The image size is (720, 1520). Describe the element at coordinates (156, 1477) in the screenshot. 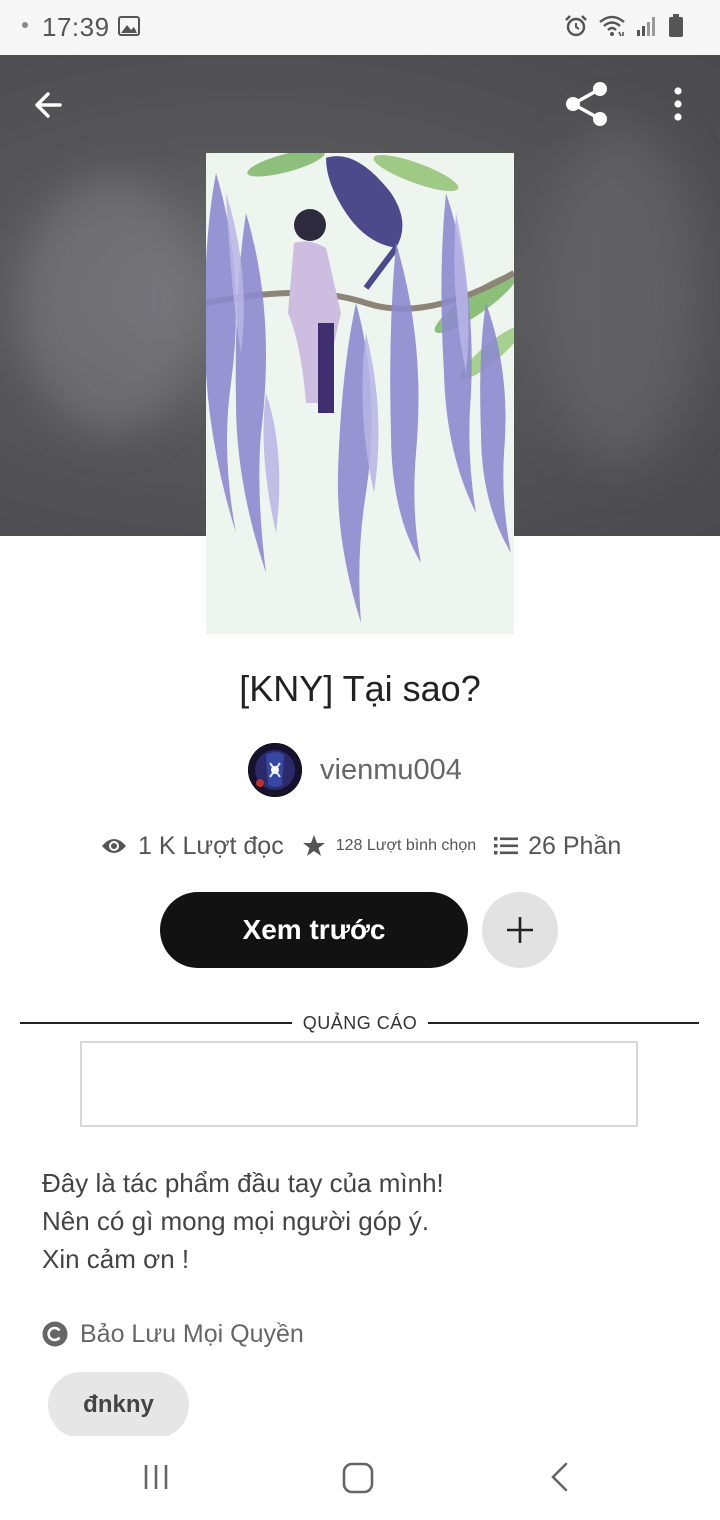

I see `recent-apps-icon` at that location.